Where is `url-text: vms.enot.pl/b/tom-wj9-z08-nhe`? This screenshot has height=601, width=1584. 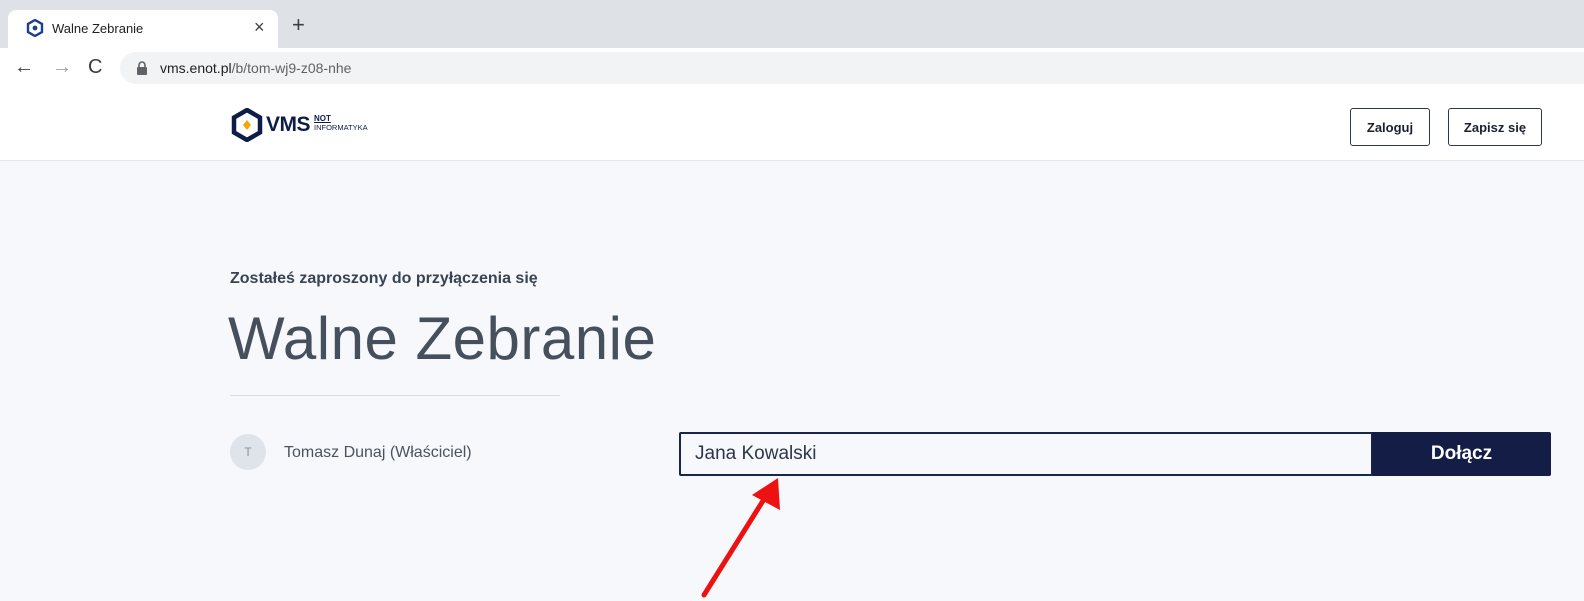
url-text: vms.enot.pl/b/tom-wj9-z08-nhe is located at coordinates (255, 68).